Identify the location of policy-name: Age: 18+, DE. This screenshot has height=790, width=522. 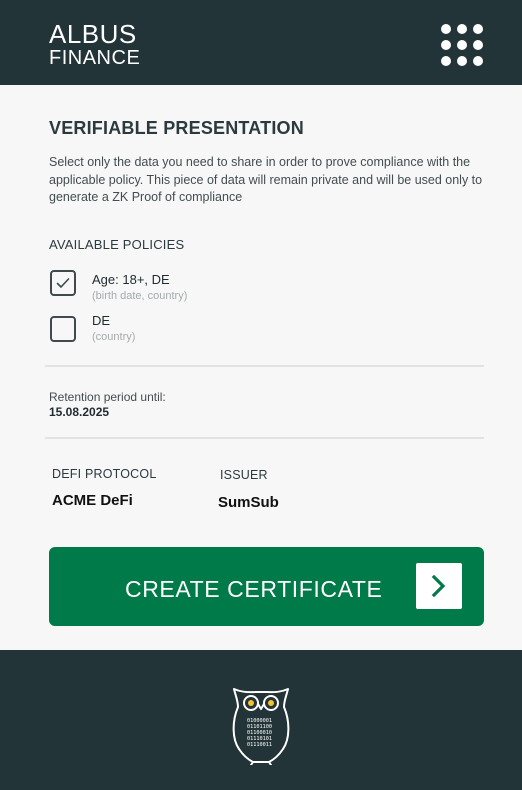
(131, 279).